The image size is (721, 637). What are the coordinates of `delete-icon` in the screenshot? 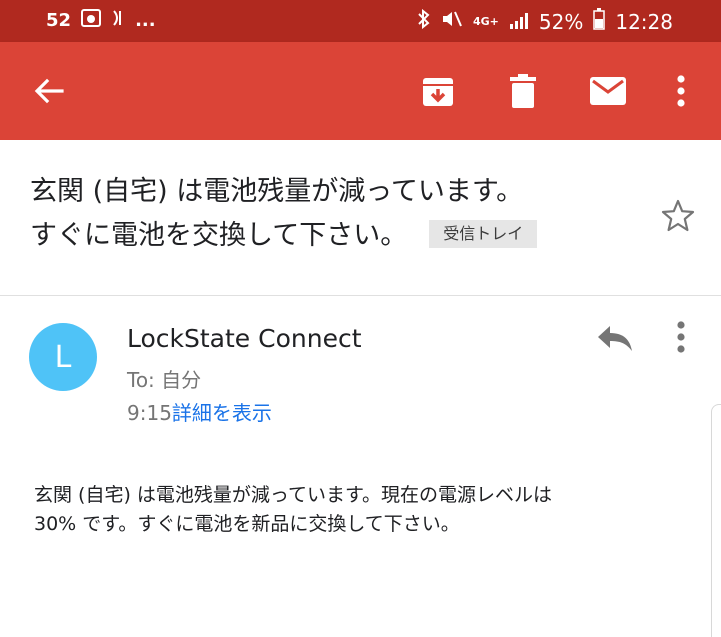 It's located at (523, 91).